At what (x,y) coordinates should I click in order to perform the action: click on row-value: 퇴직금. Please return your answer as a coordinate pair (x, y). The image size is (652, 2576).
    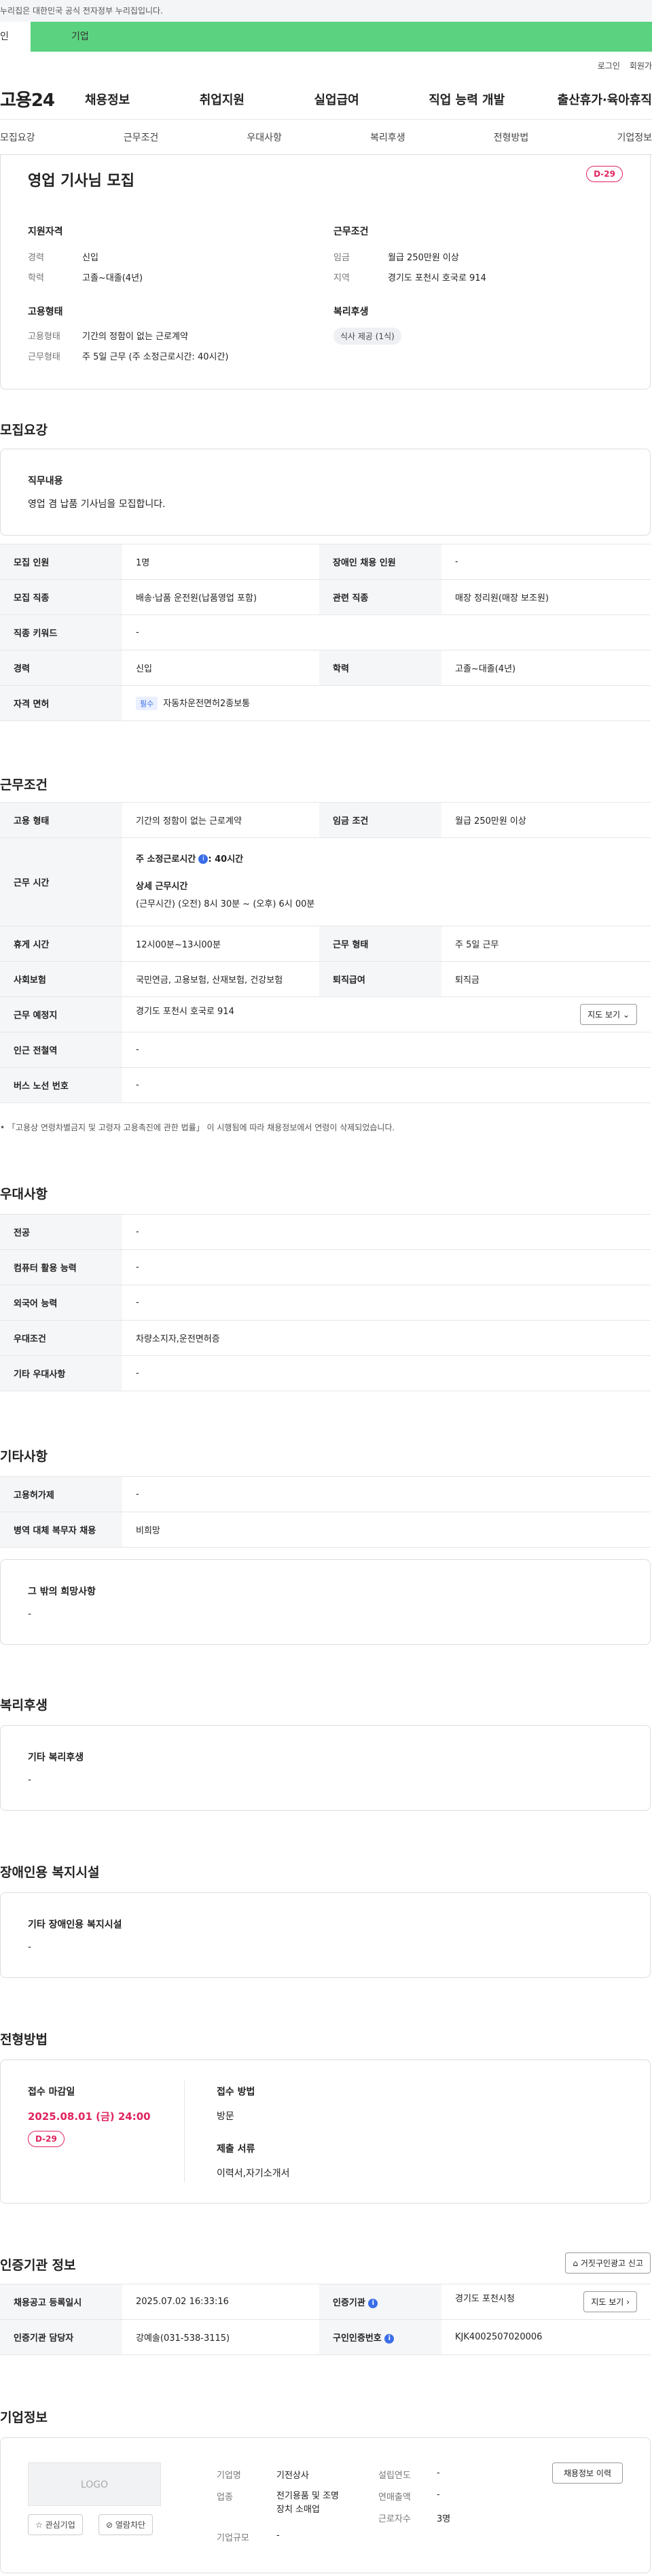
    Looking at the image, I should click on (546, 979).